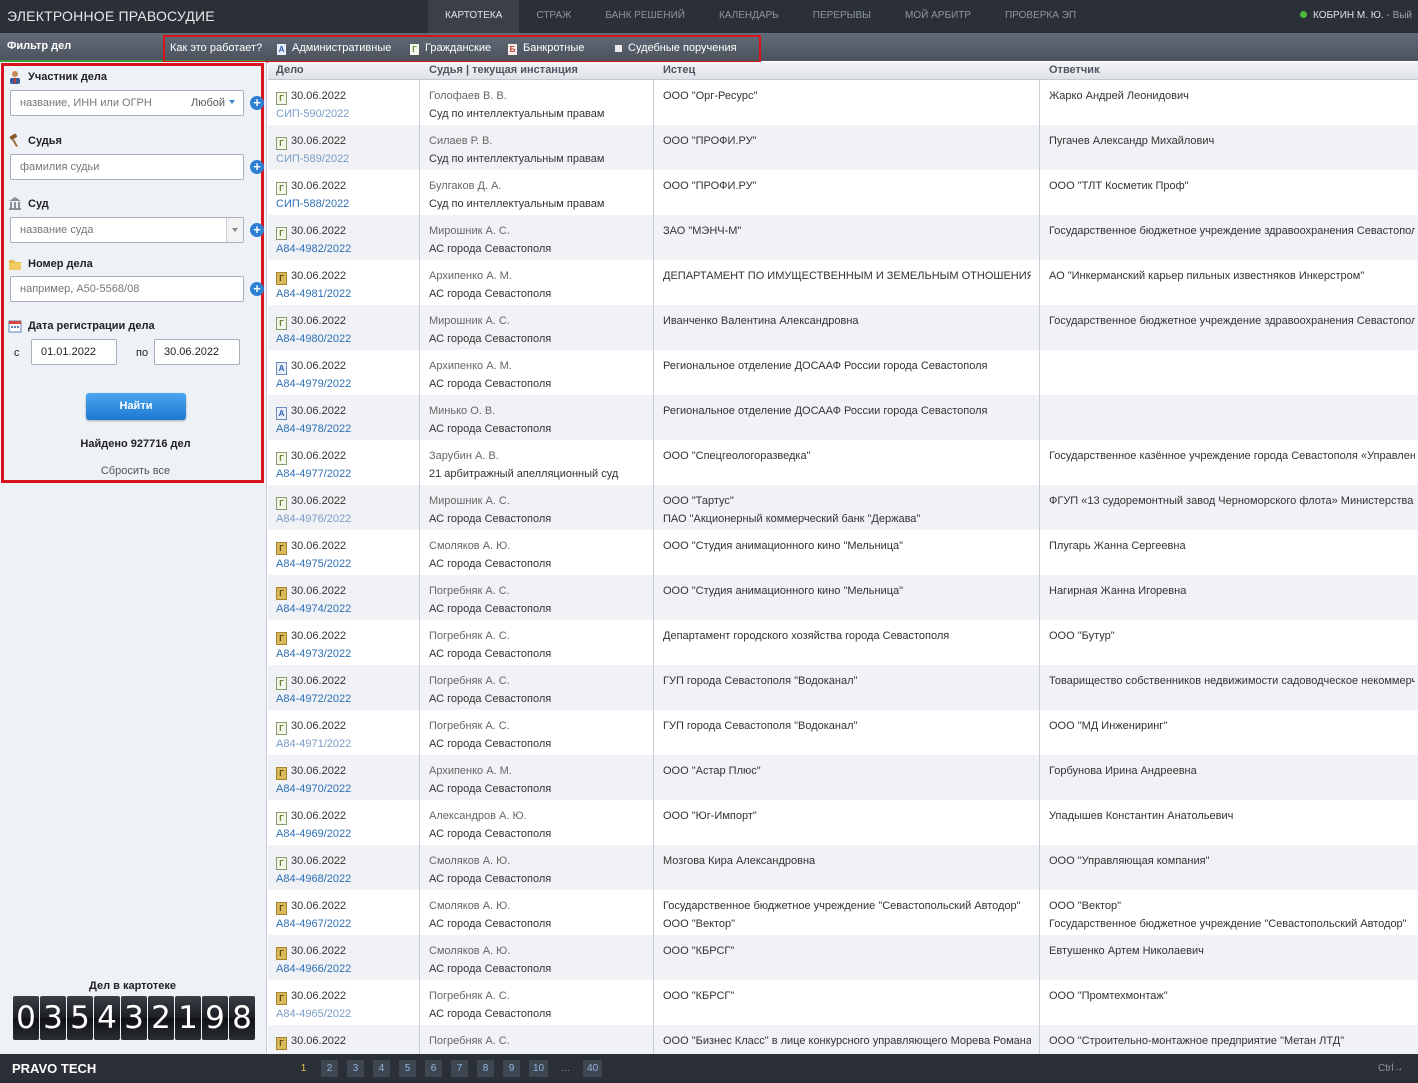  I want to click on nav-my-arbiter: МОЙ АРБИТР, so click(938, 16).